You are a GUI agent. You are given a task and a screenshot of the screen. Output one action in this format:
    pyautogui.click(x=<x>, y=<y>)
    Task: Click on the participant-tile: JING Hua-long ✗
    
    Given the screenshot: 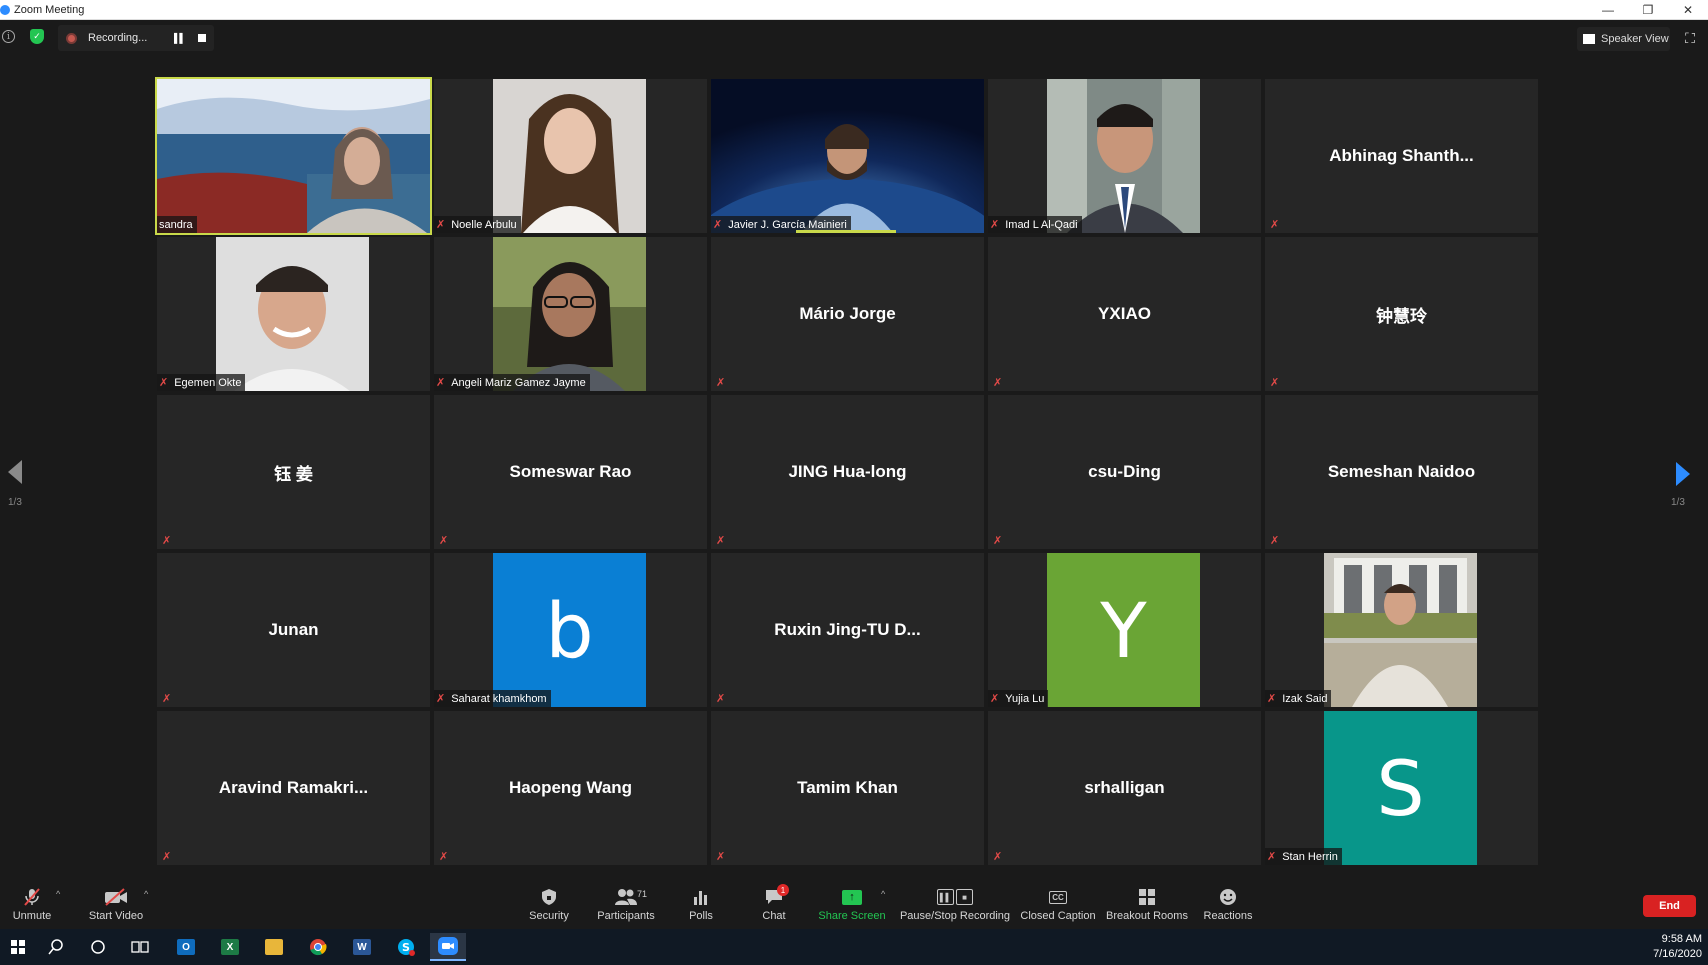 What is the action you would take?
    pyautogui.click(x=847, y=472)
    